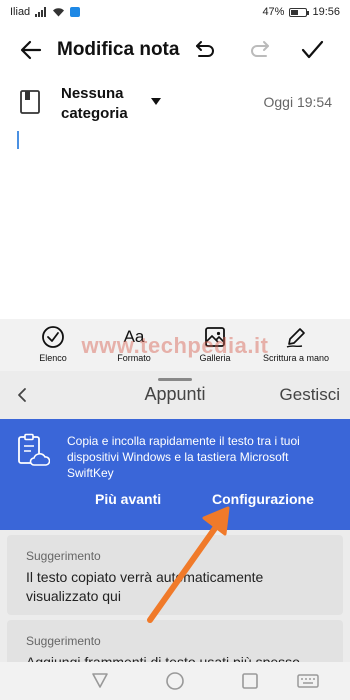 Image resolution: width=350 pixels, height=700 pixels. What do you see at coordinates (31, 50) in the screenshot?
I see `back-arrow-icon` at bounding box center [31, 50].